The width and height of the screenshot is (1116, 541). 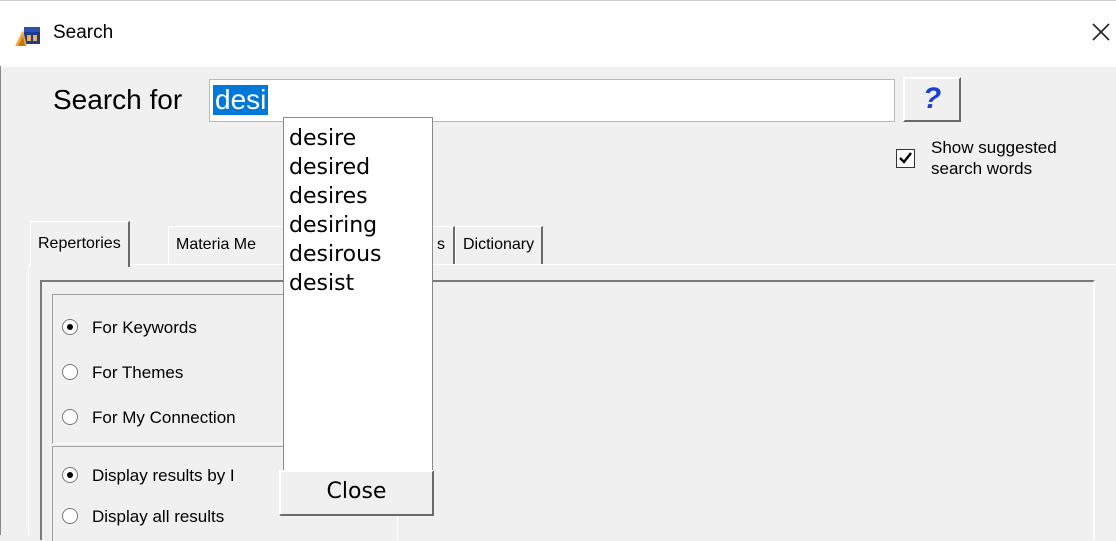 I want to click on show-suggested-line-2: search words, so click(x=982, y=168).